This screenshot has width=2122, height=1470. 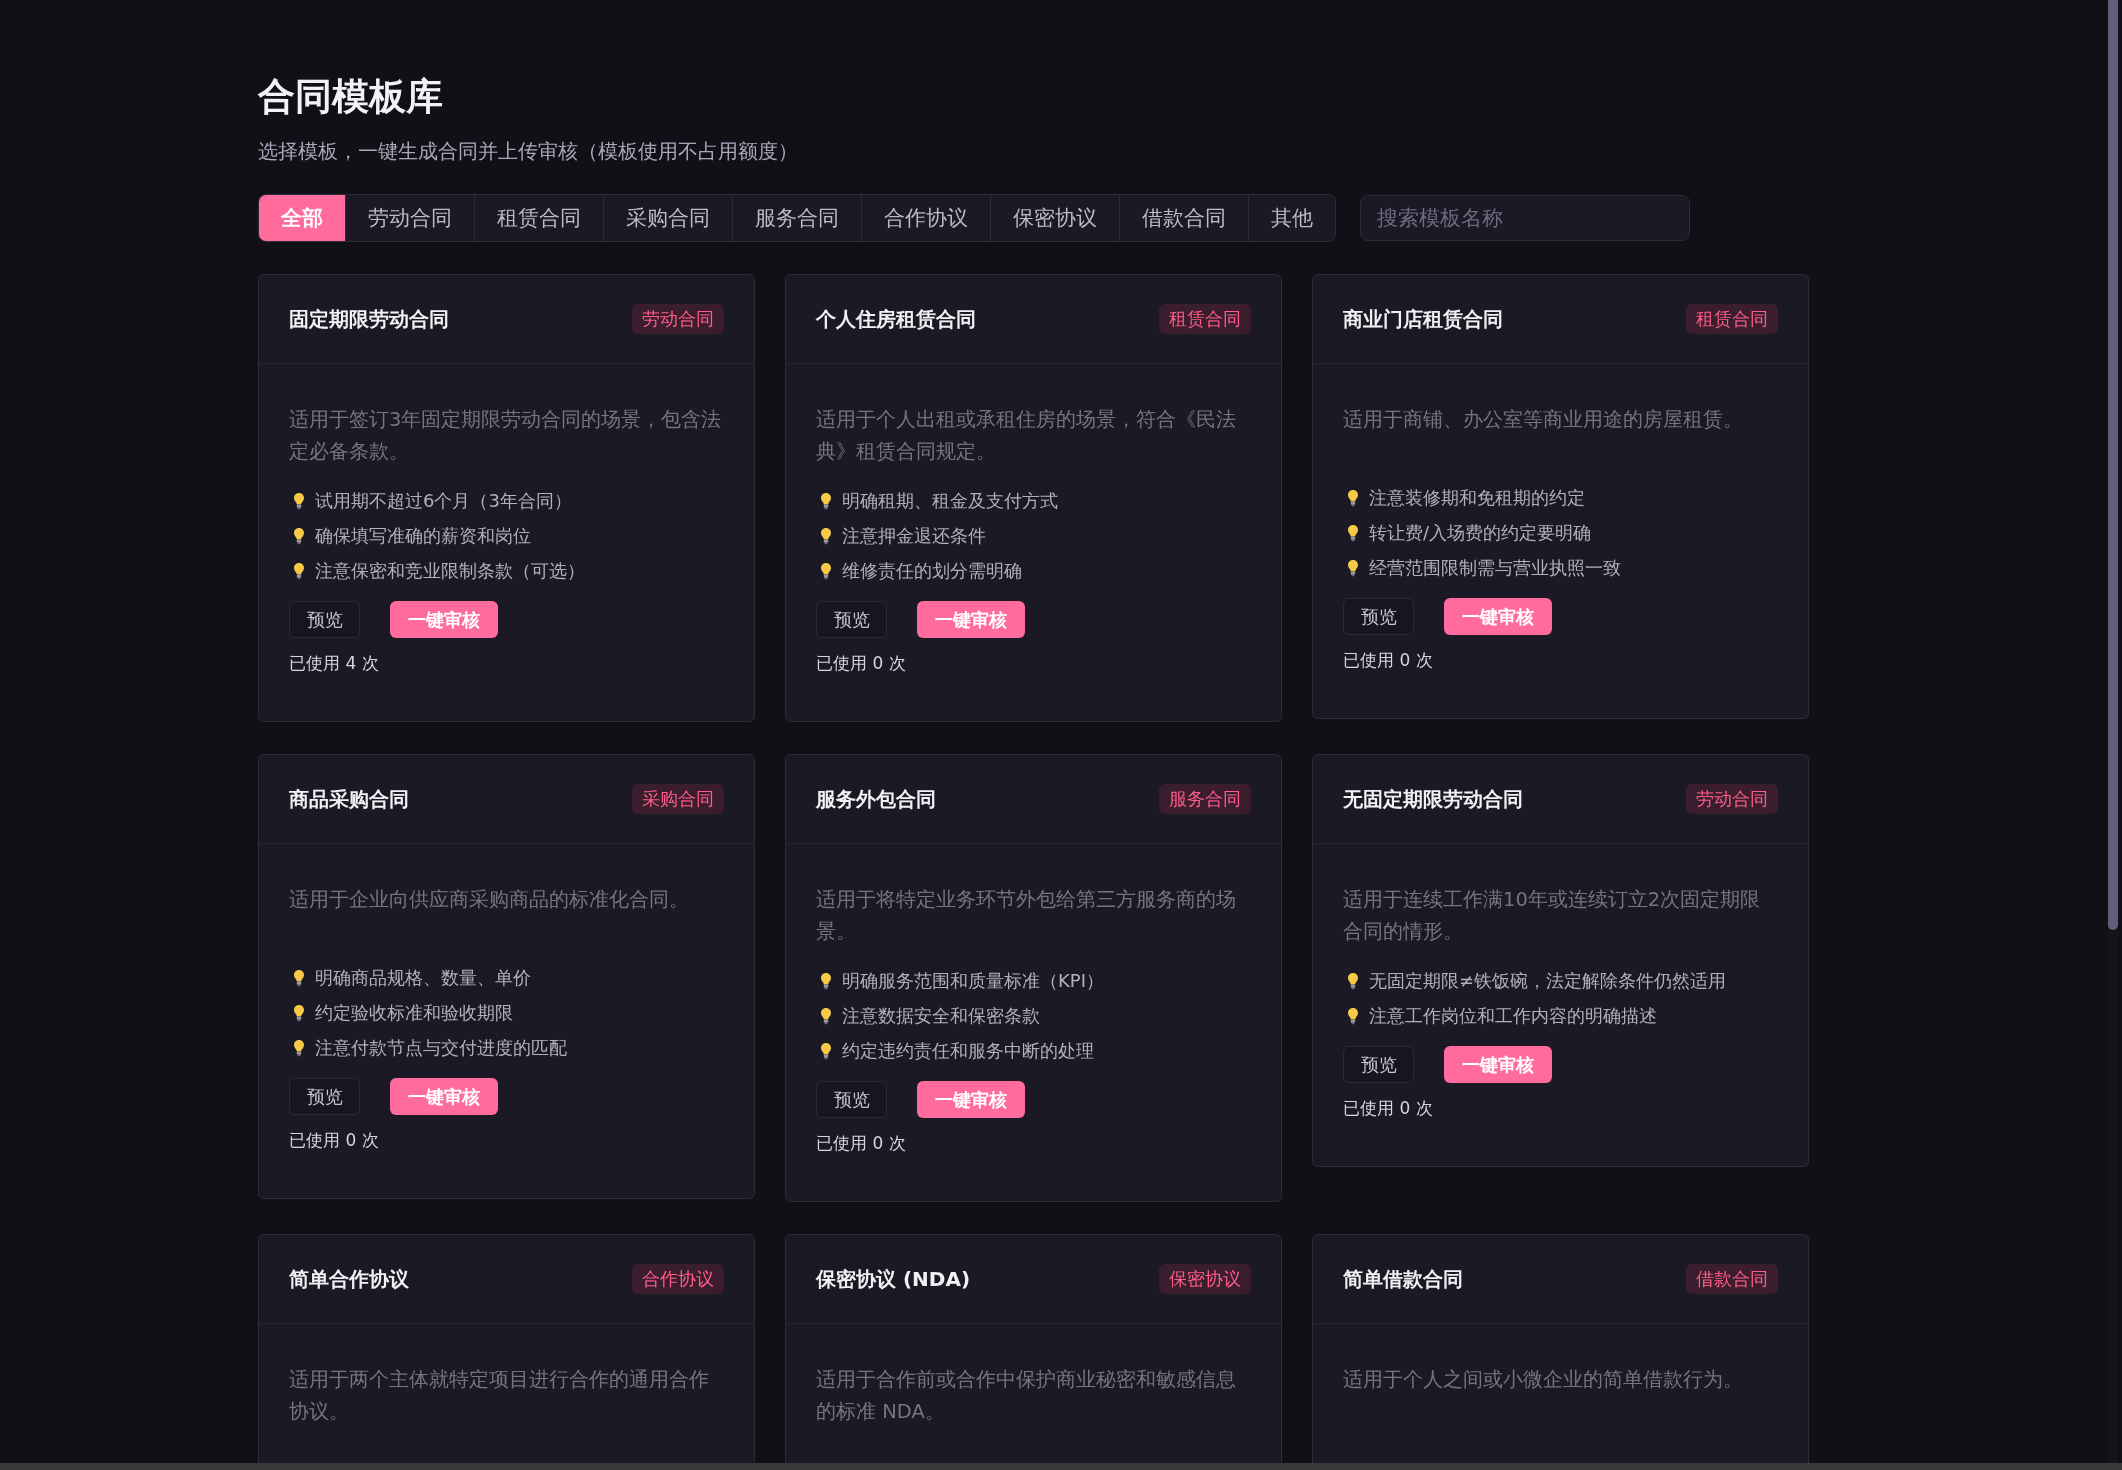 I want to click on template-title: 简单借款合同, so click(x=1403, y=1279).